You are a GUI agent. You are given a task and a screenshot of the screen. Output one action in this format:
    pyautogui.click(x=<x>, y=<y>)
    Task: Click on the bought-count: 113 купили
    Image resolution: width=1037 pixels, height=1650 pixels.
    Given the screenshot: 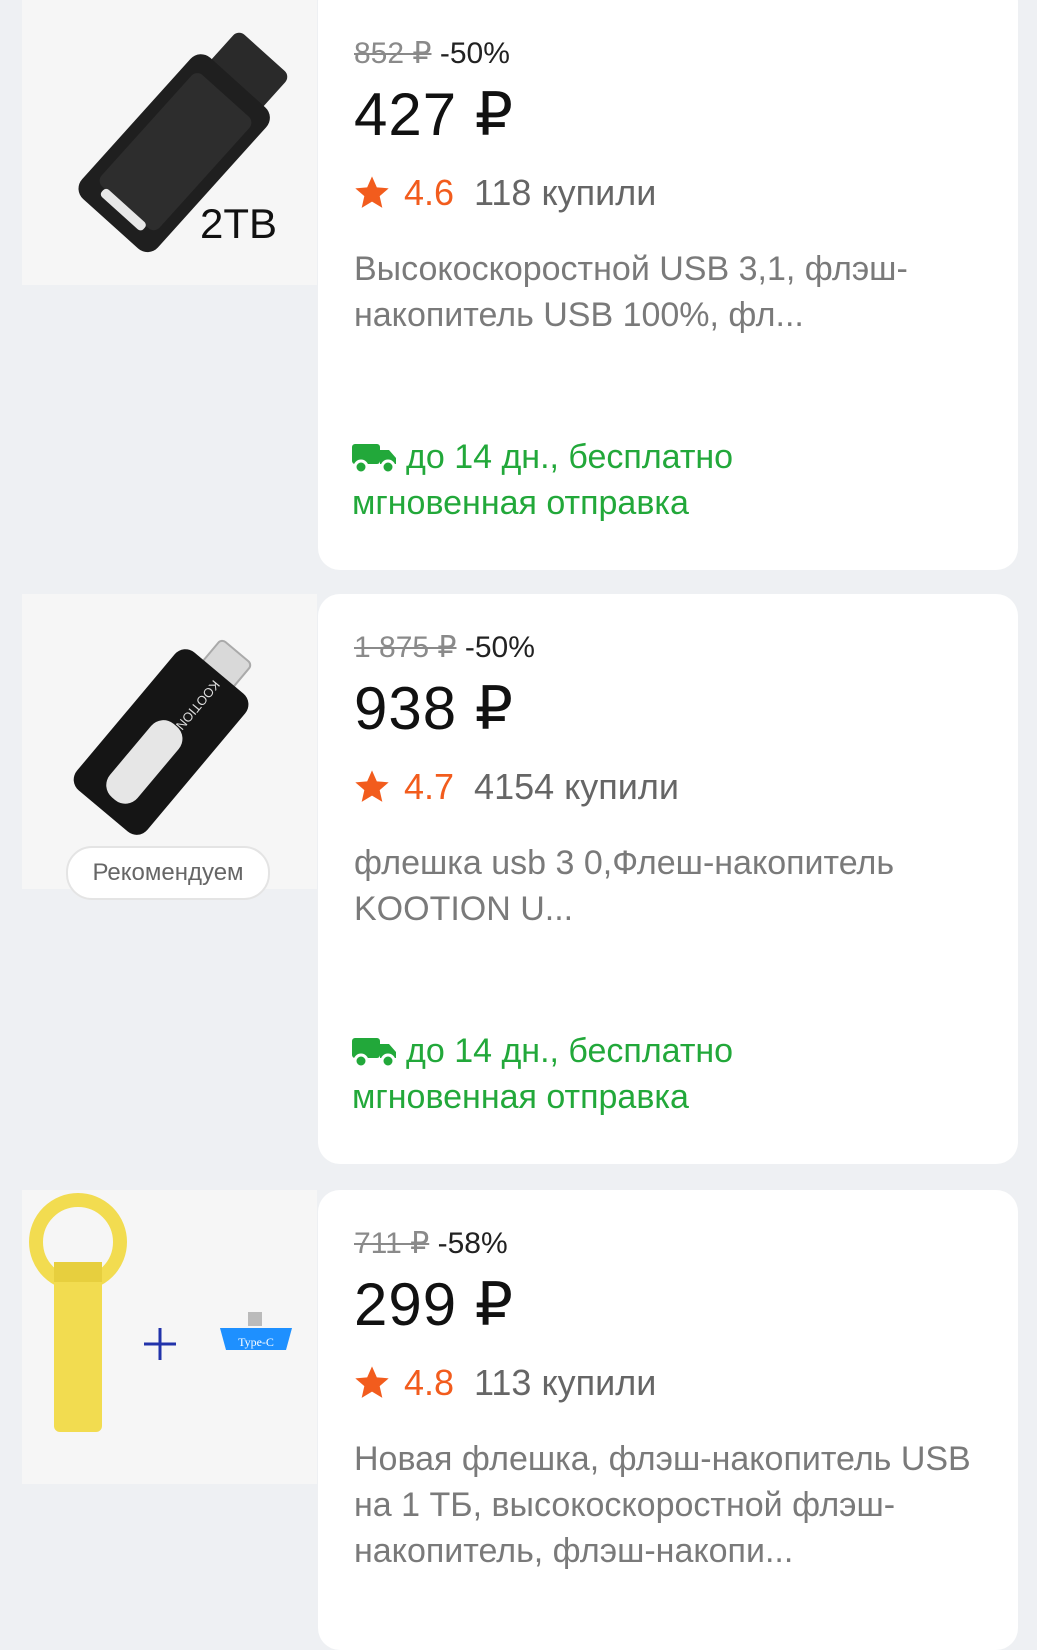 What is the action you would take?
    pyautogui.click(x=565, y=1382)
    